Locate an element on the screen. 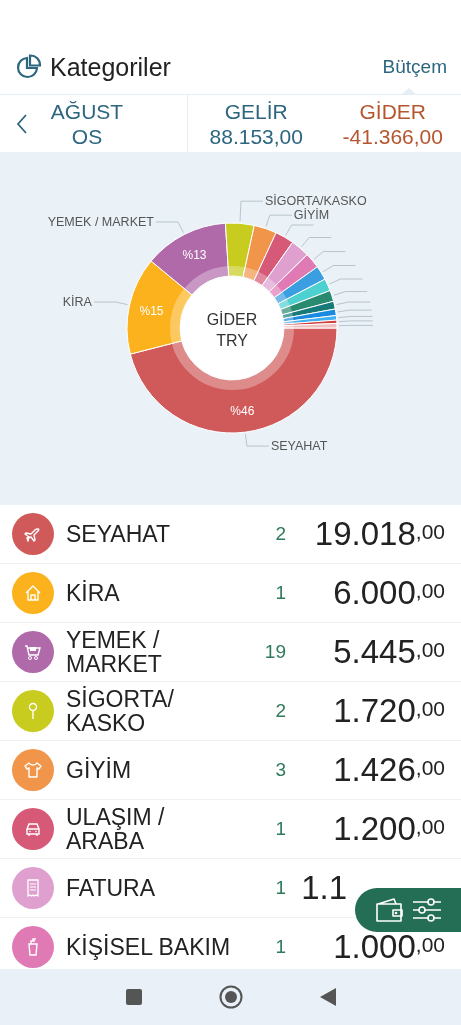 The width and height of the screenshot is (461, 1025). category-amount: 6.000$^{,00}$ is located at coordinates (388, 593).